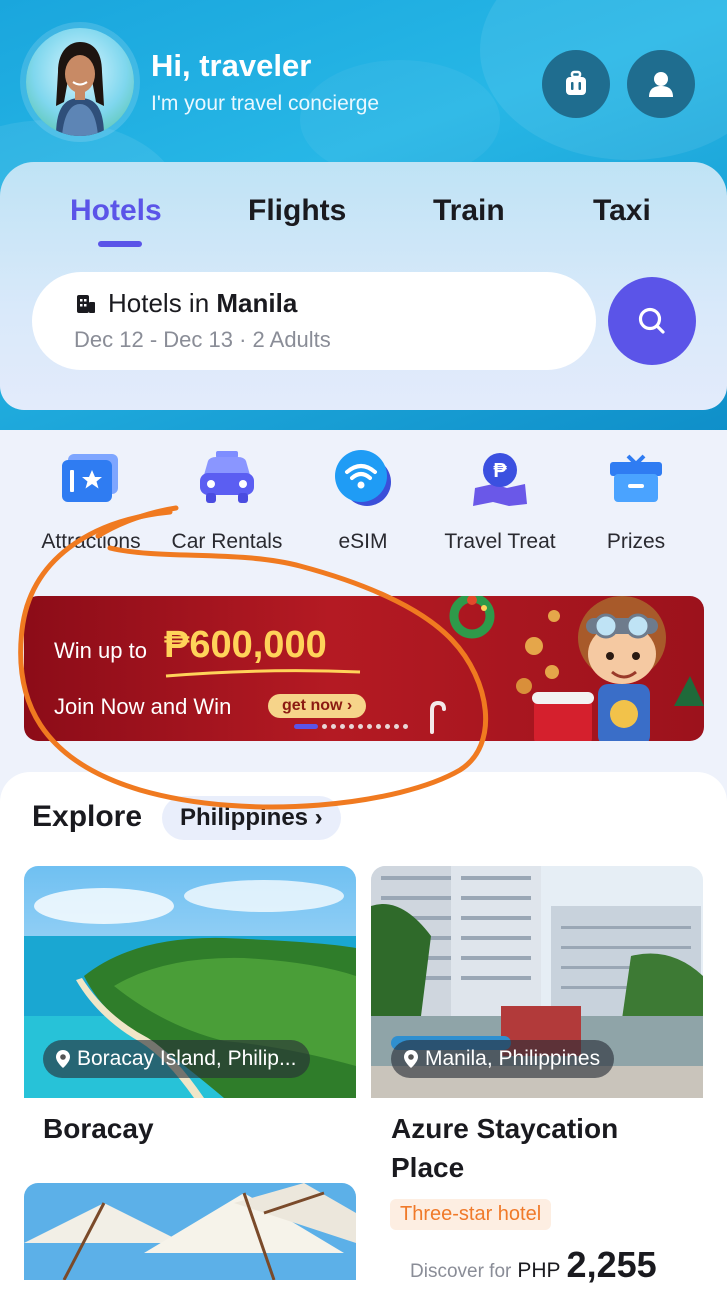 This screenshot has height=1292, width=727. What do you see at coordinates (90, 478) in the screenshot?
I see `attractions-icon` at bounding box center [90, 478].